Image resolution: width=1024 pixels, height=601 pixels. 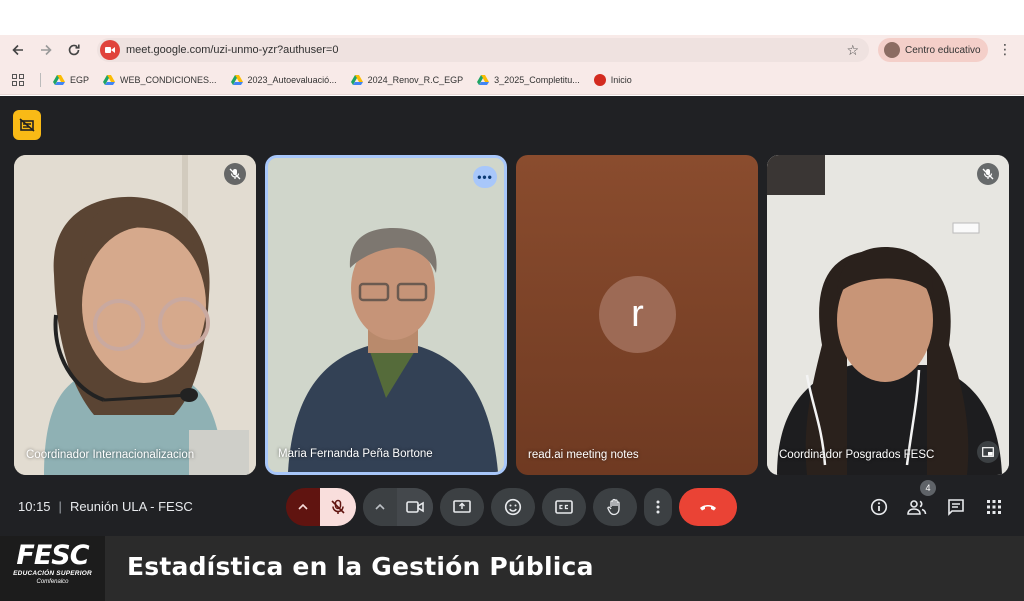 I want to click on back-arrow-icon, so click(x=18, y=50).